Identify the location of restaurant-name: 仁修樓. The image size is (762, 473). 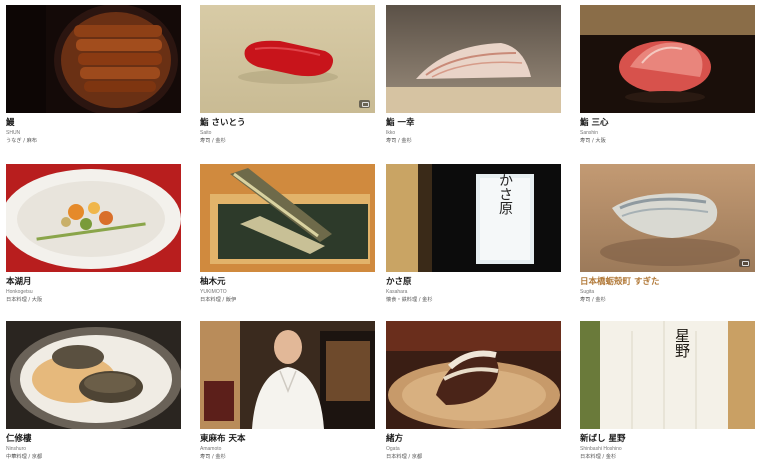
(93, 439).